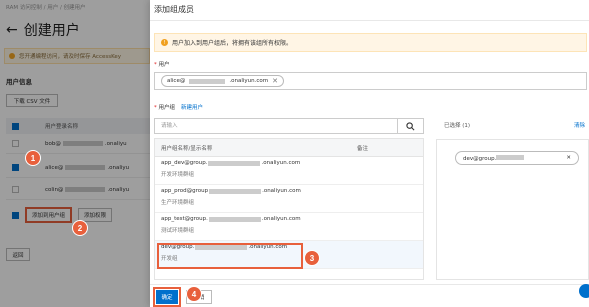 Image resolution: width=589 pixels, height=307 pixels. What do you see at coordinates (312, 258) in the screenshot?
I see `step-badge: 3` at bounding box center [312, 258].